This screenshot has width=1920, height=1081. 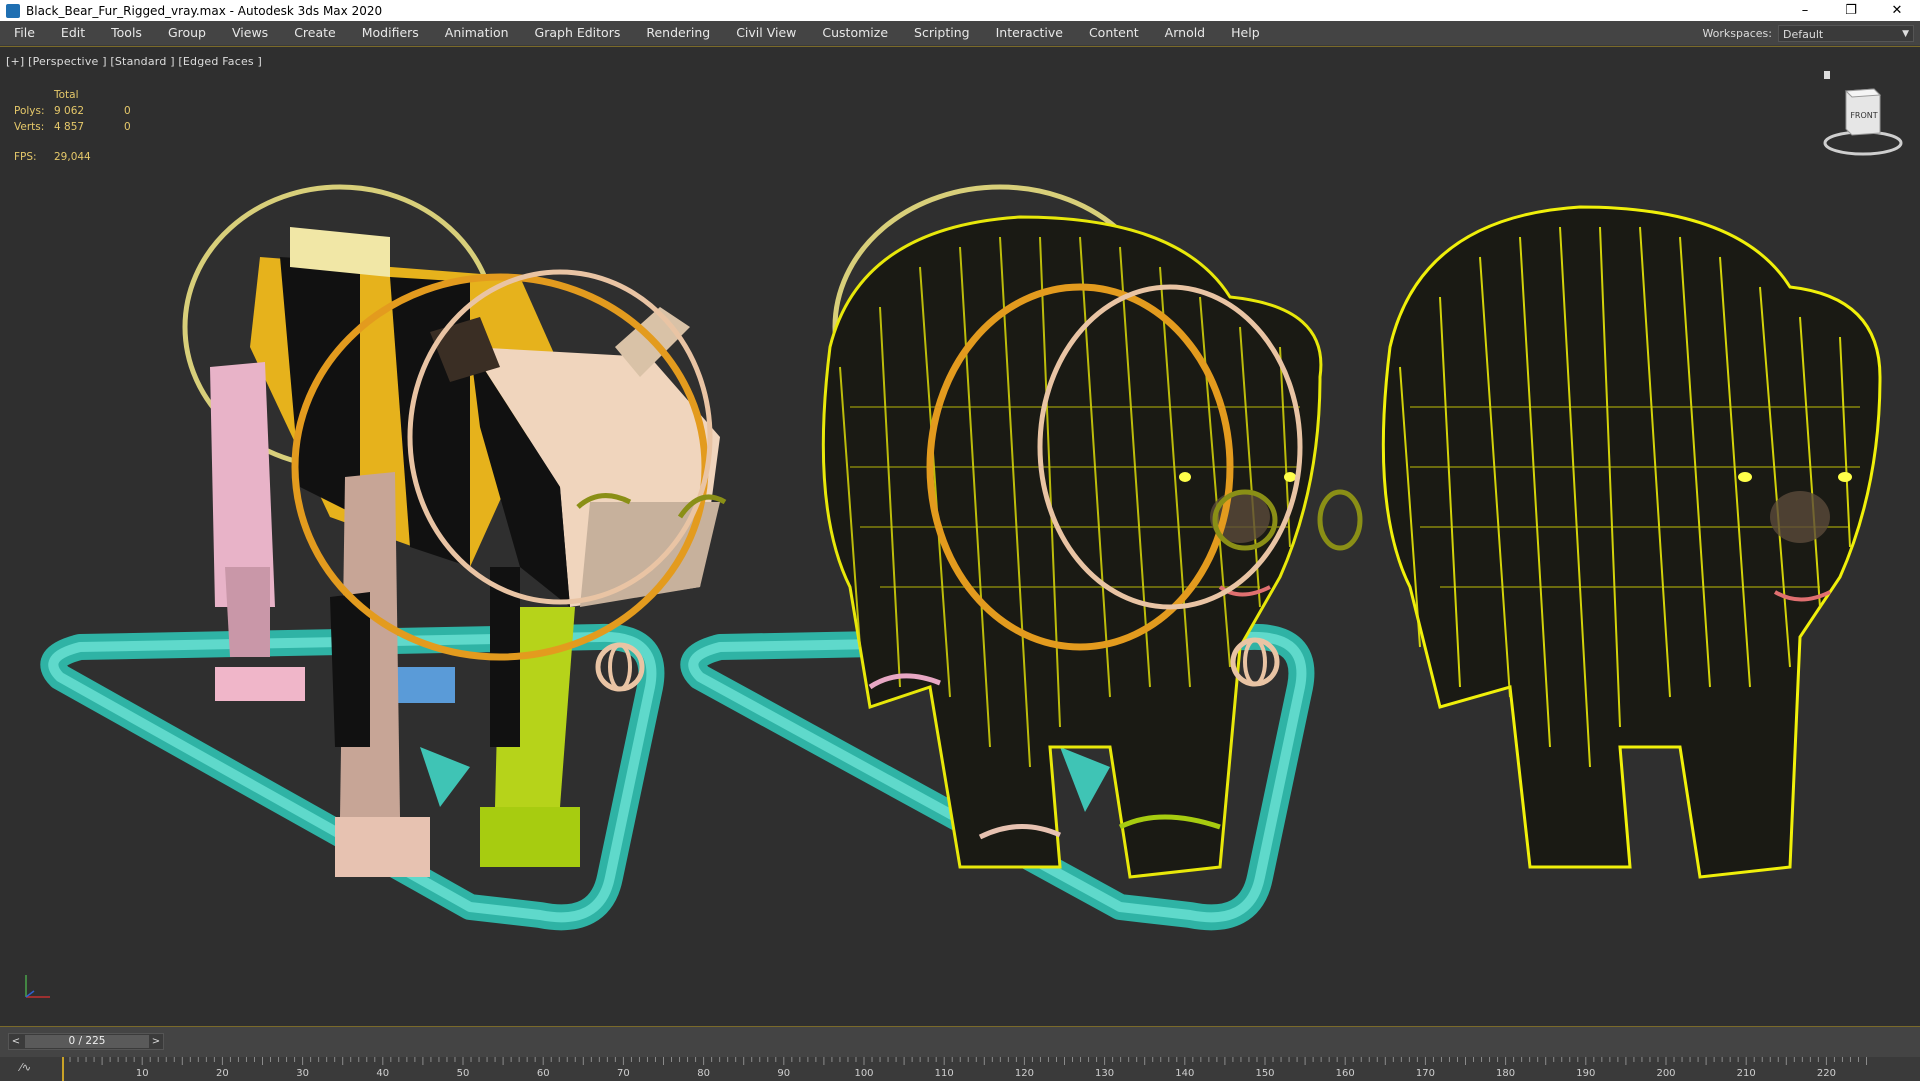 I want to click on menu-group: Group, so click(x=186, y=33).